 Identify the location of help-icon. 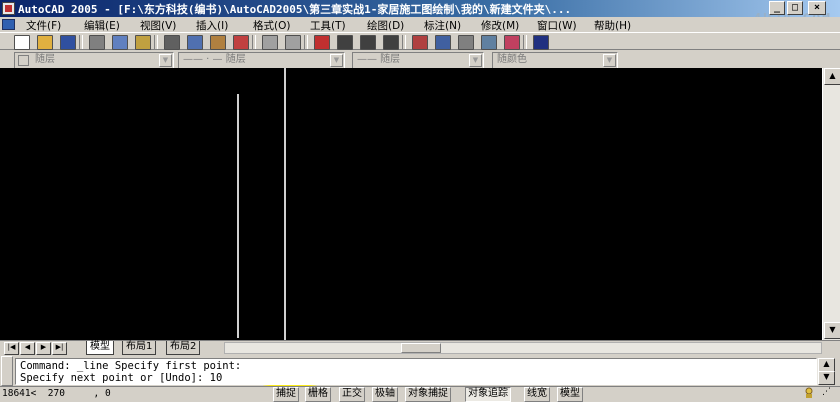
(541, 42).